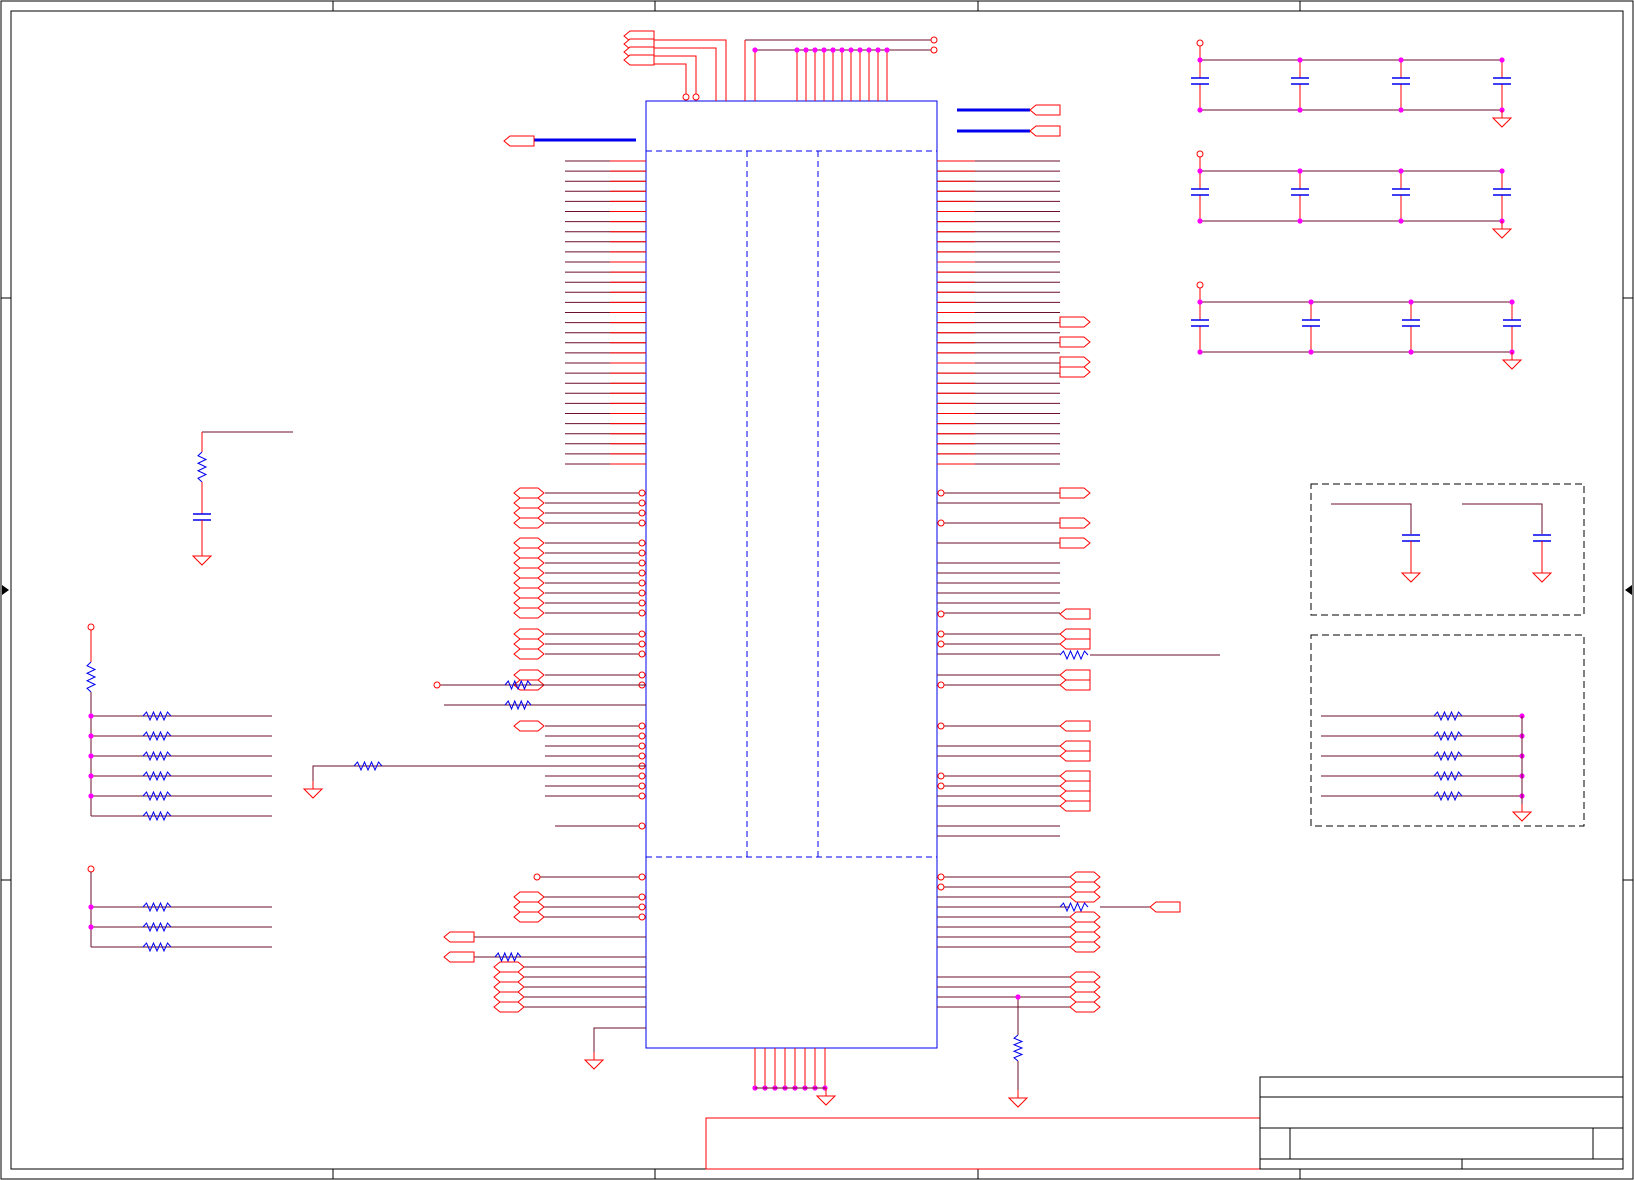 The height and width of the screenshot is (1180, 1634). Describe the element at coordinates (1352, 83) in the screenshot. I see `capacitor-bank` at that location.